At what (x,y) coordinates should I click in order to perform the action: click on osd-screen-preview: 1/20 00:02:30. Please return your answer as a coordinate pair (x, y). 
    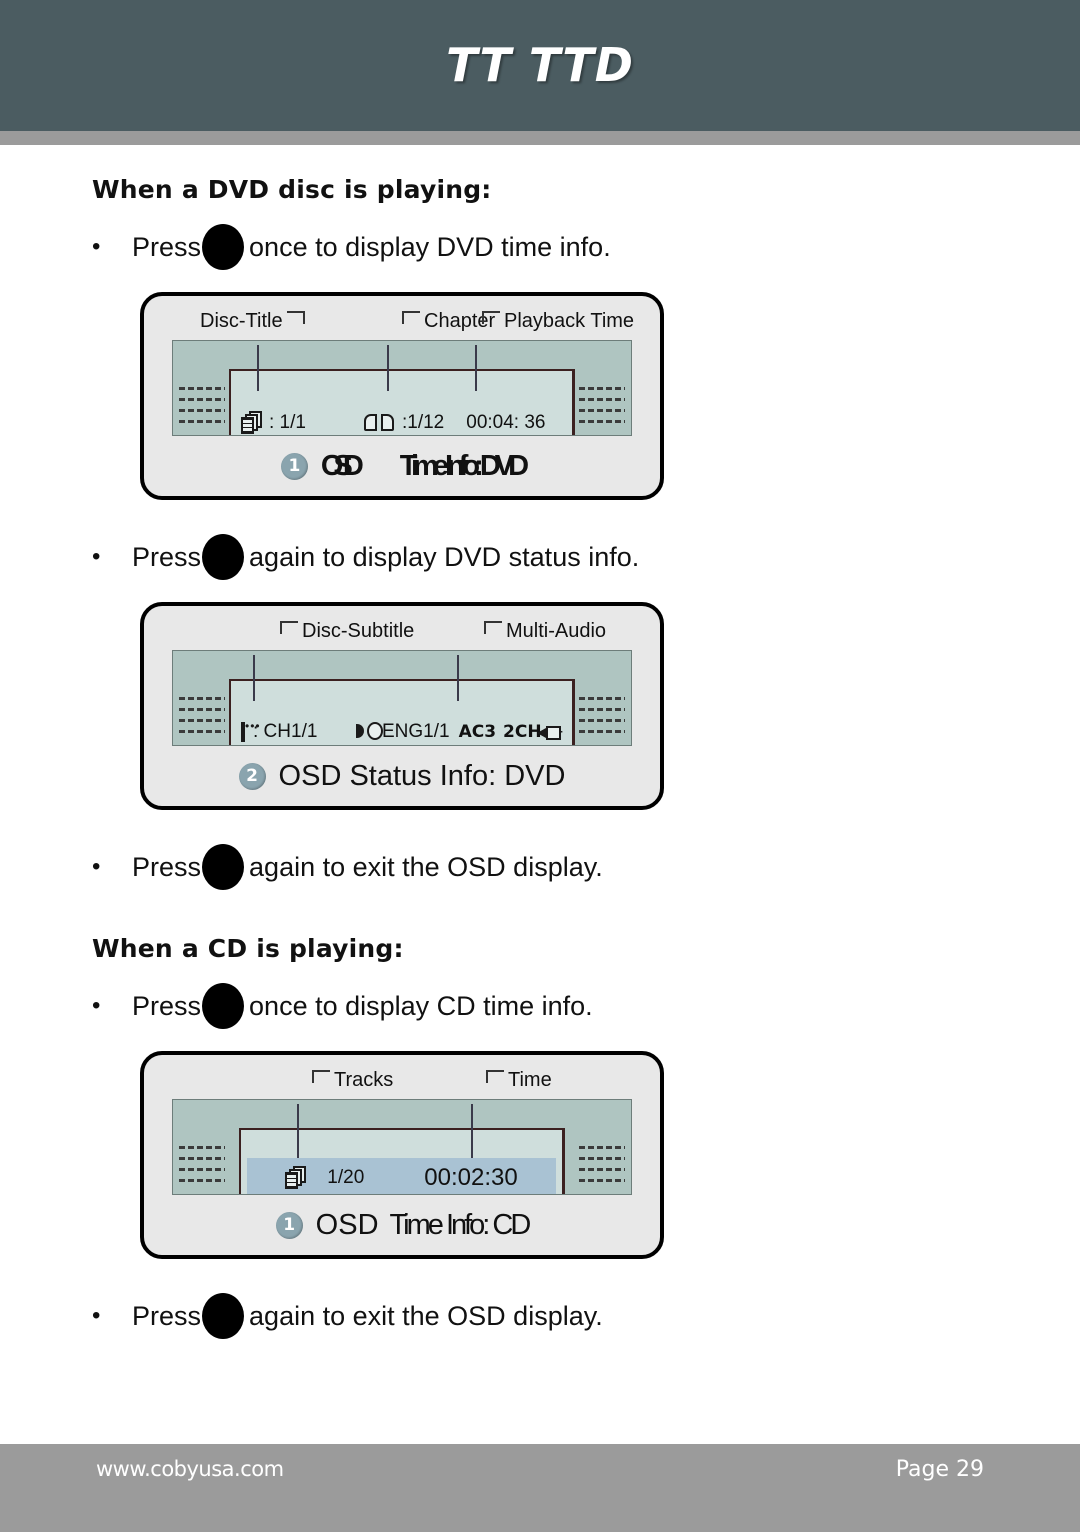
    Looking at the image, I should click on (402, 1147).